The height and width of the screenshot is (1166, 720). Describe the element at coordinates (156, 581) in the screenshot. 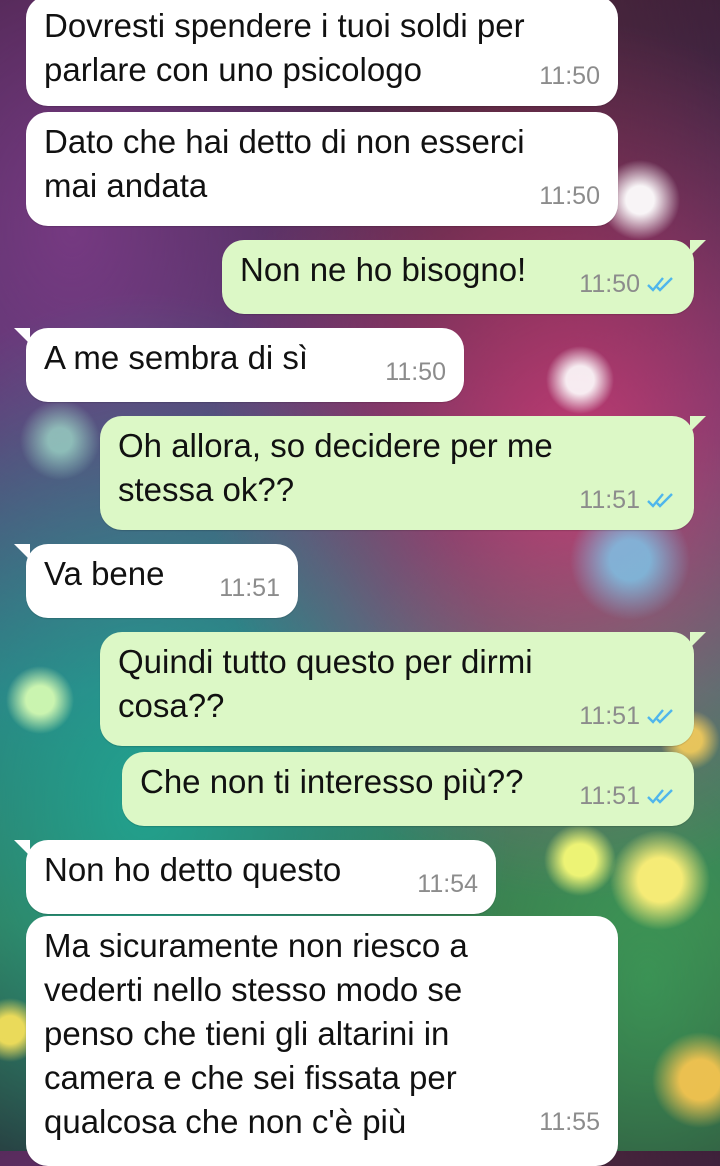

I see `message-bubble-incoming: Va bene 11:51` at that location.